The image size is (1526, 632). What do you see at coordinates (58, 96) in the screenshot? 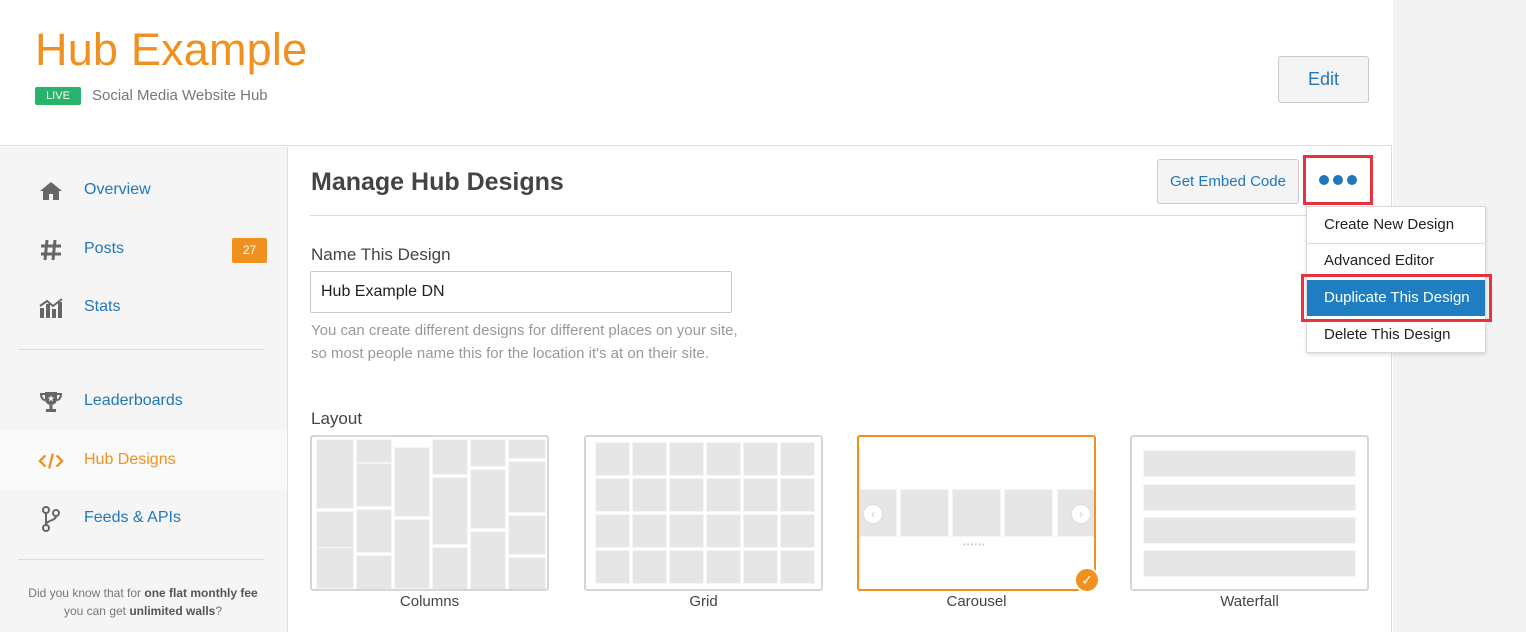
I see `live-status-badge: LIVE` at bounding box center [58, 96].